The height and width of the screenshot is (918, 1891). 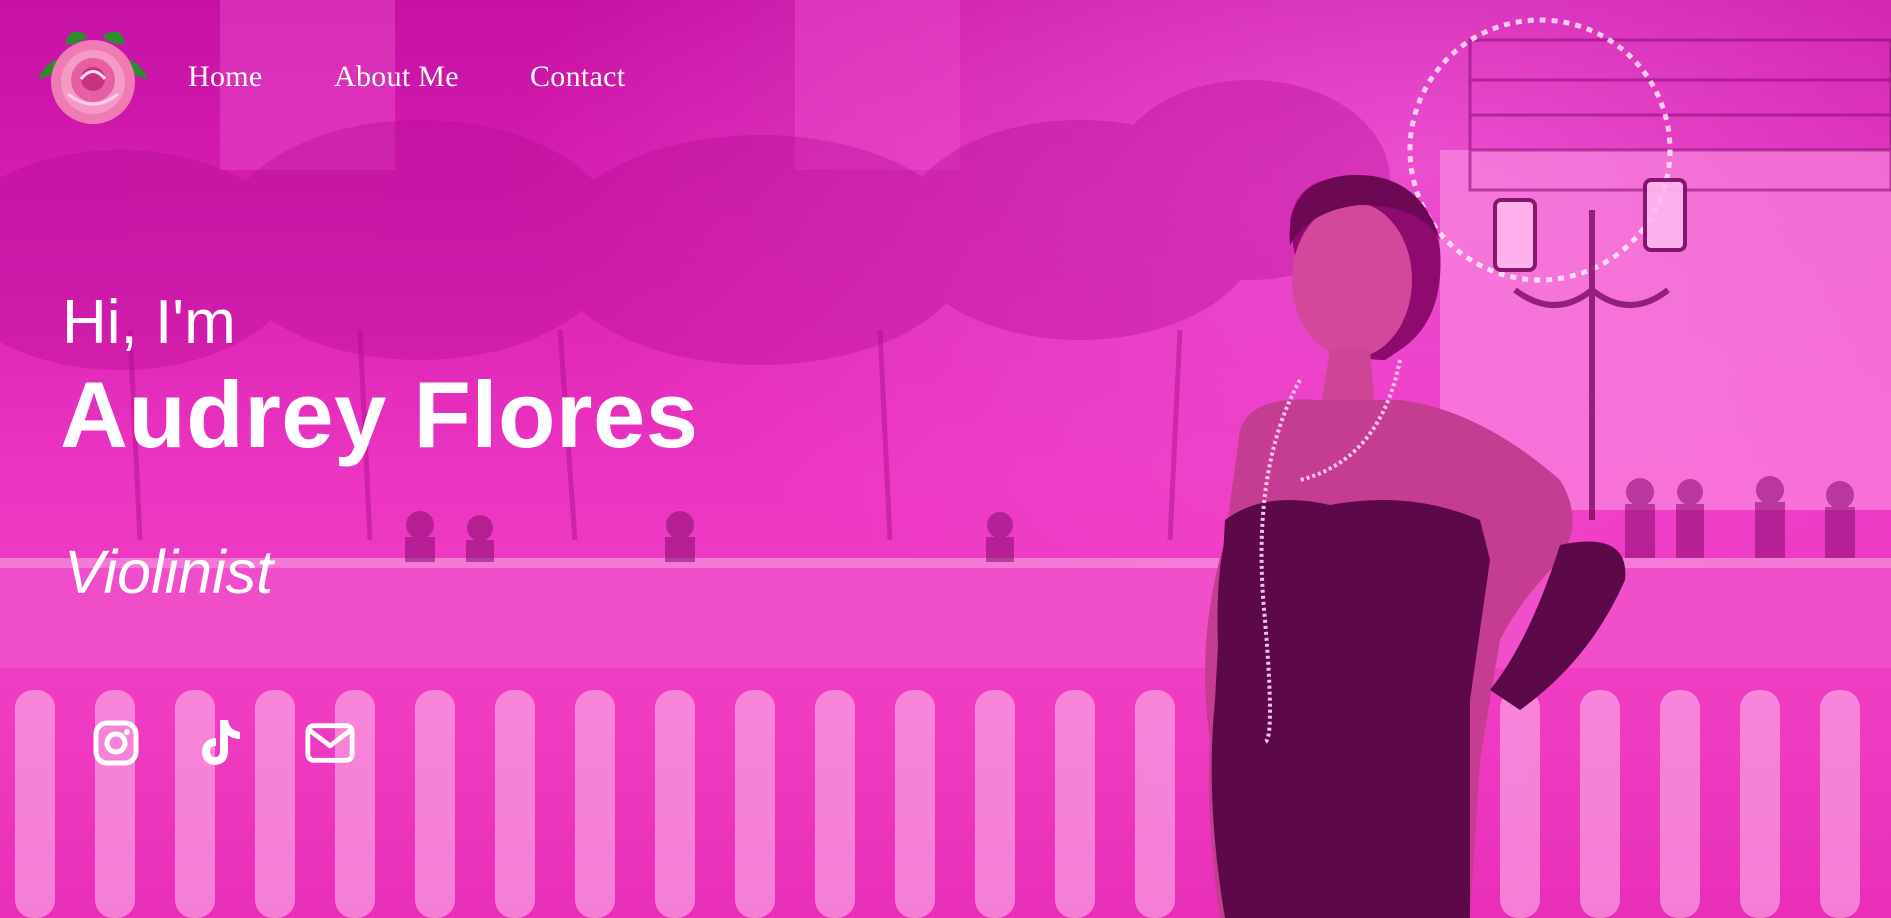 What do you see at coordinates (225, 77) in the screenshot?
I see `nav-link-home: Home` at bounding box center [225, 77].